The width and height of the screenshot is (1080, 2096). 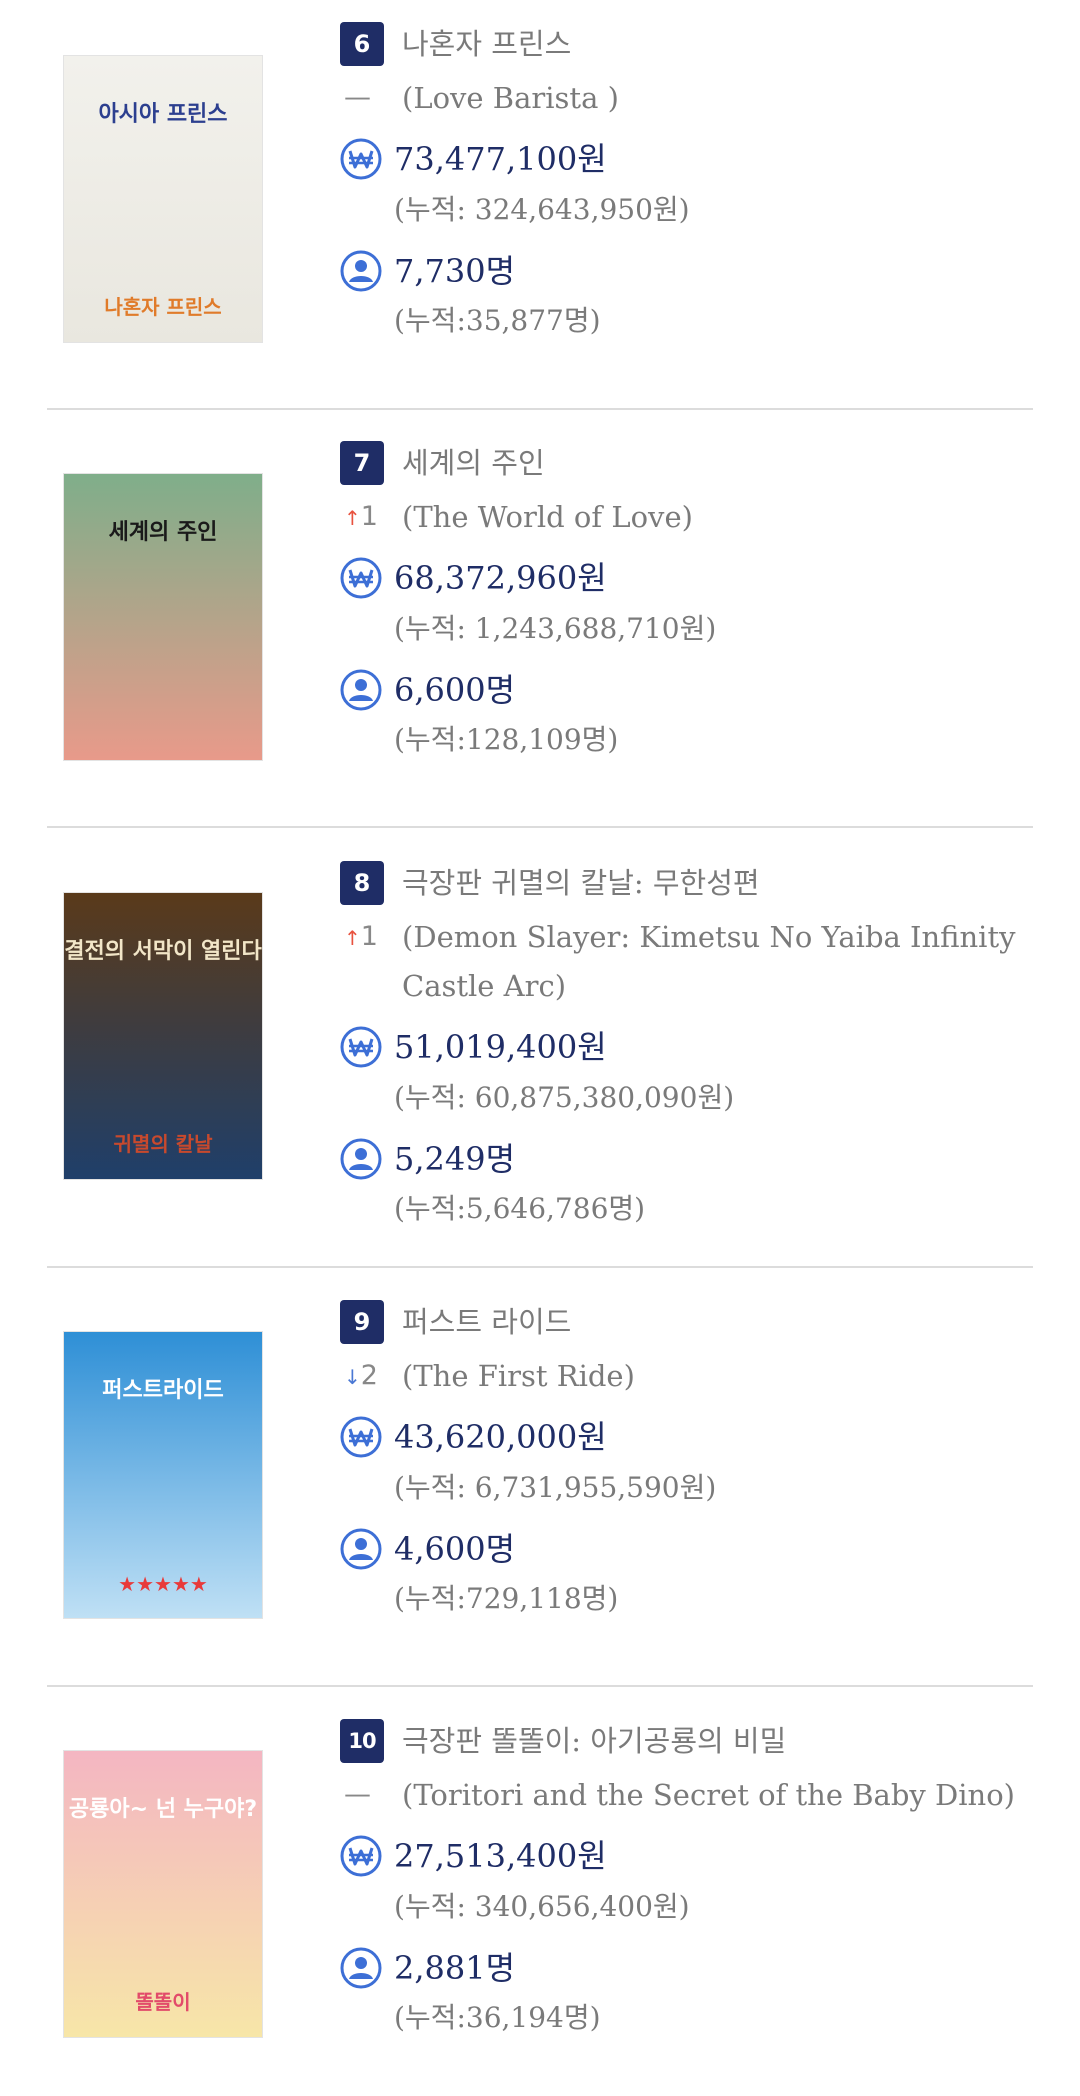 What do you see at coordinates (362, 883) in the screenshot?
I see `rank-badge: 8` at bounding box center [362, 883].